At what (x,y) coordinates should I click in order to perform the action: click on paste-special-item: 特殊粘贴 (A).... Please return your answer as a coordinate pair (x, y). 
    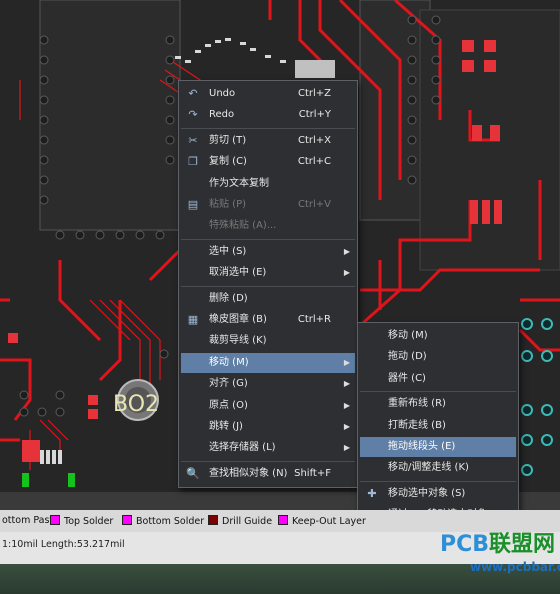
    Looking at the image, I should click on (268, 226).